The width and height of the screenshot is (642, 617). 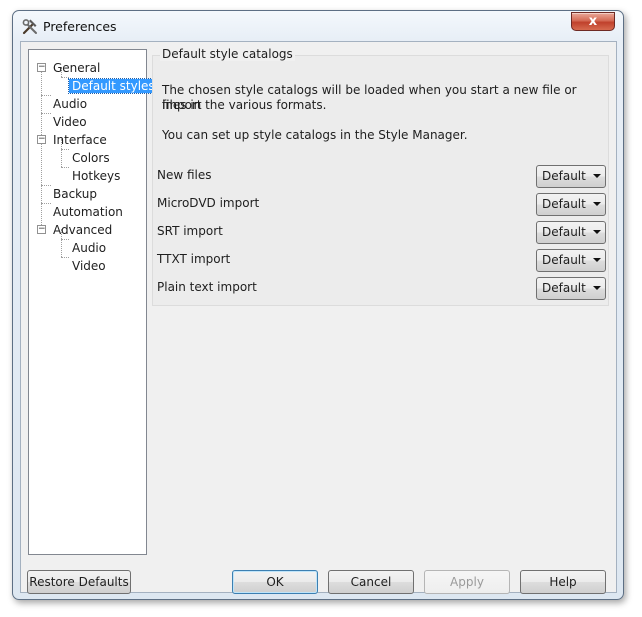 I want to click on ttxt-import-label: TTXT import, so click(x=194, y=259).